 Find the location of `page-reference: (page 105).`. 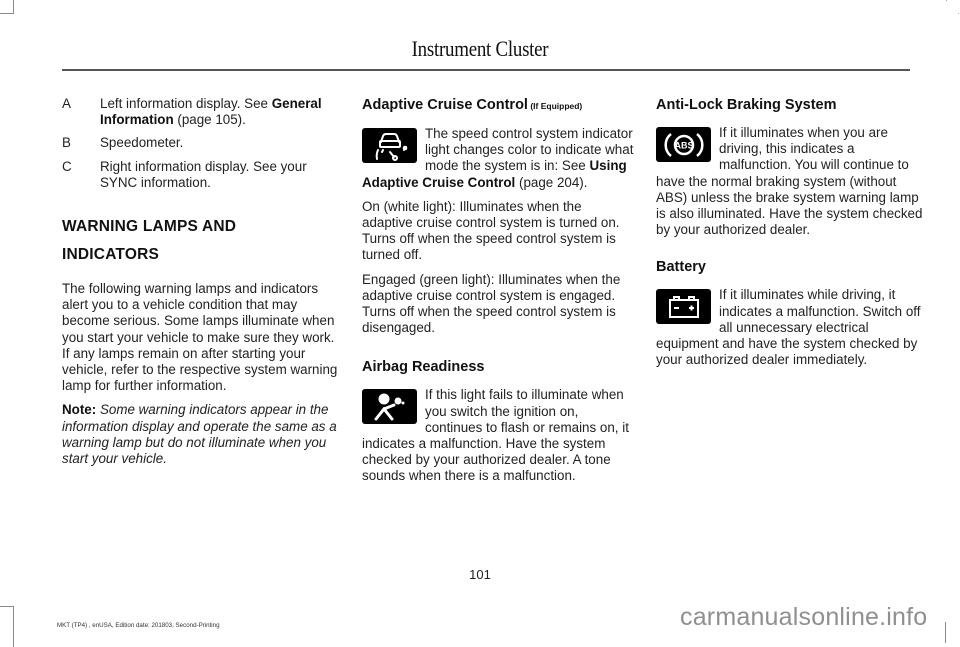

page-reference: (page 105). is located at coordinates (209, 120).